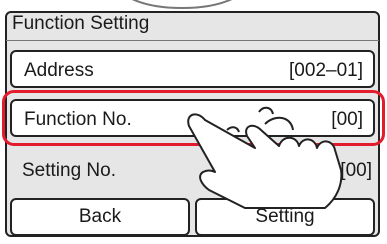 The image size is (387, 244). I want to click on title-divider, so click(192, 40).